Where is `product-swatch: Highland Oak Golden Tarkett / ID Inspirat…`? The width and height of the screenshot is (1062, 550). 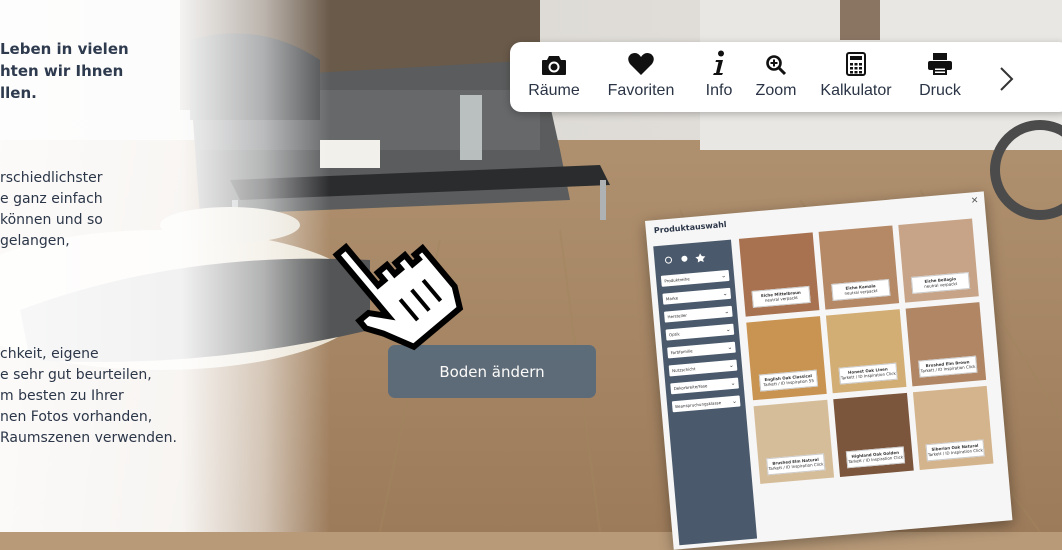
product-swatch: Highland Oak Golden Tarkett / ID Inspirat… is located at coordinates (873, 434).